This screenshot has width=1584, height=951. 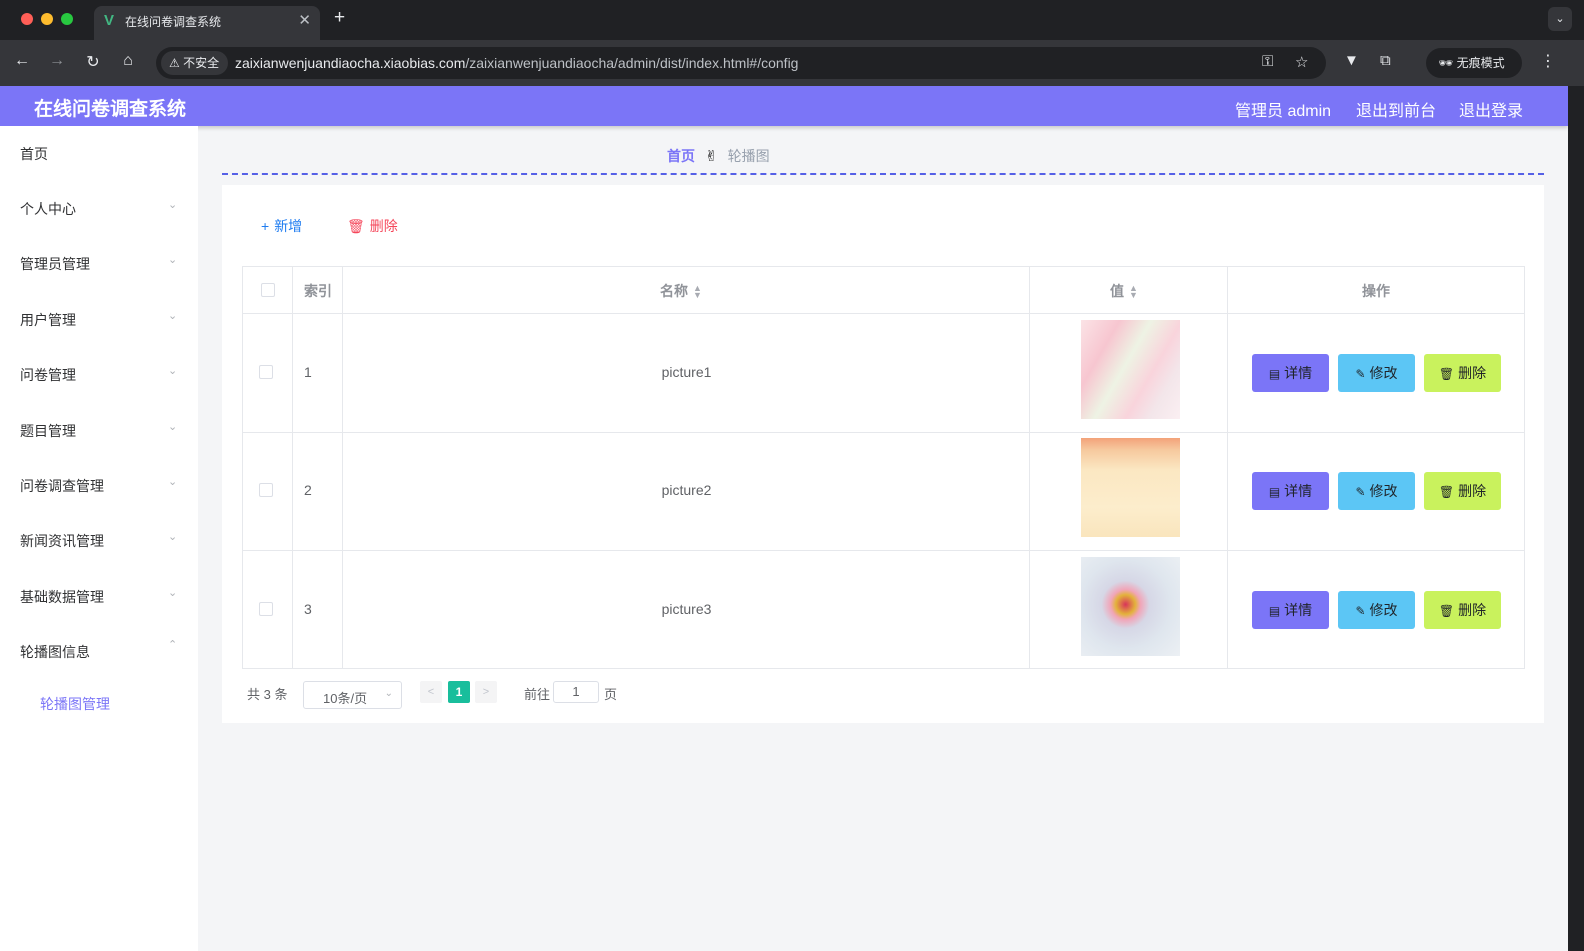 I want to click on menu-icon: ⋮, so click(x=1548, y=61).